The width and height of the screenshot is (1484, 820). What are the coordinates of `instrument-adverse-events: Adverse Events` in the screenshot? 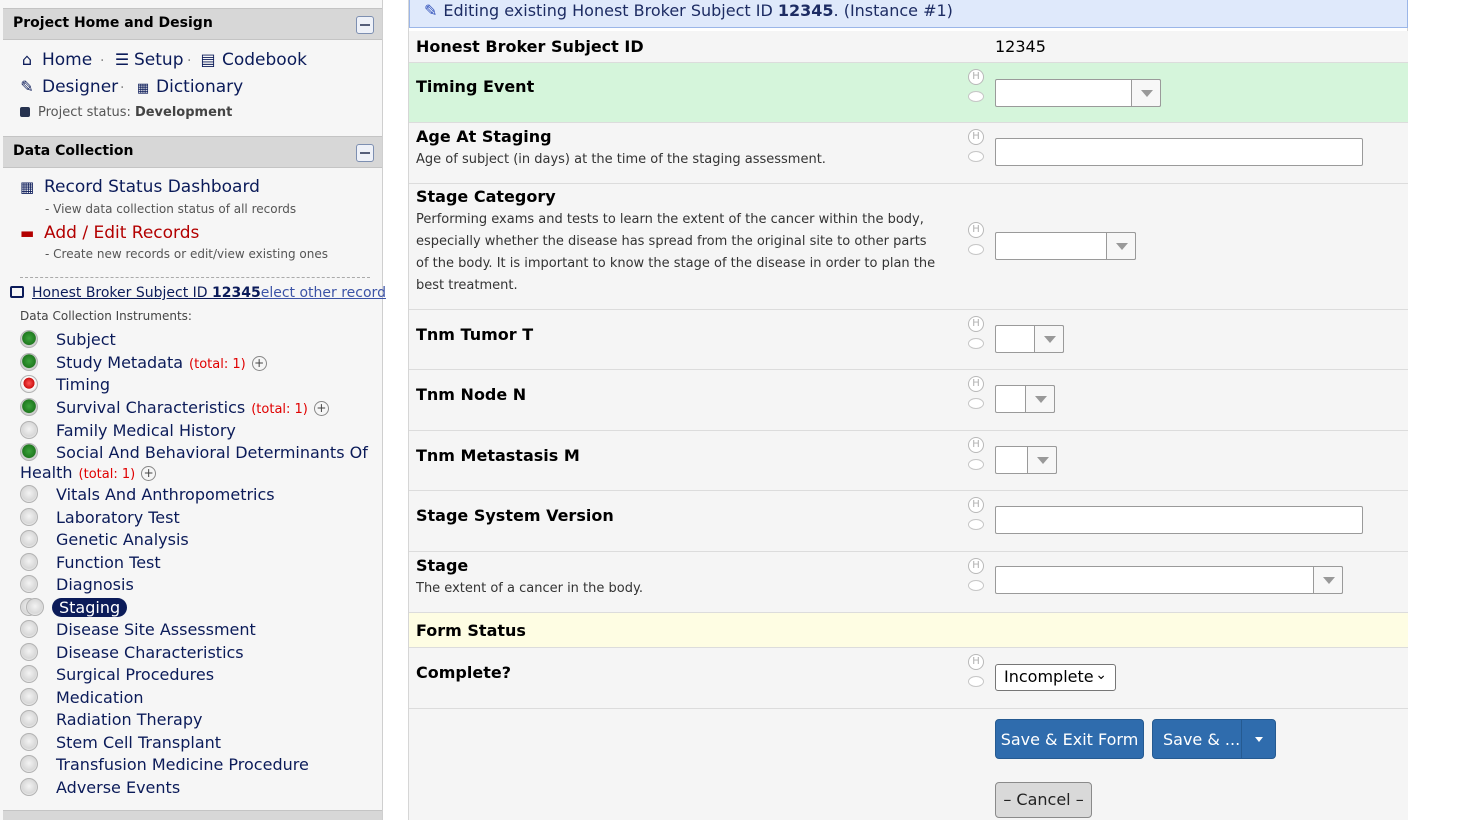 It's located at (100, 788).